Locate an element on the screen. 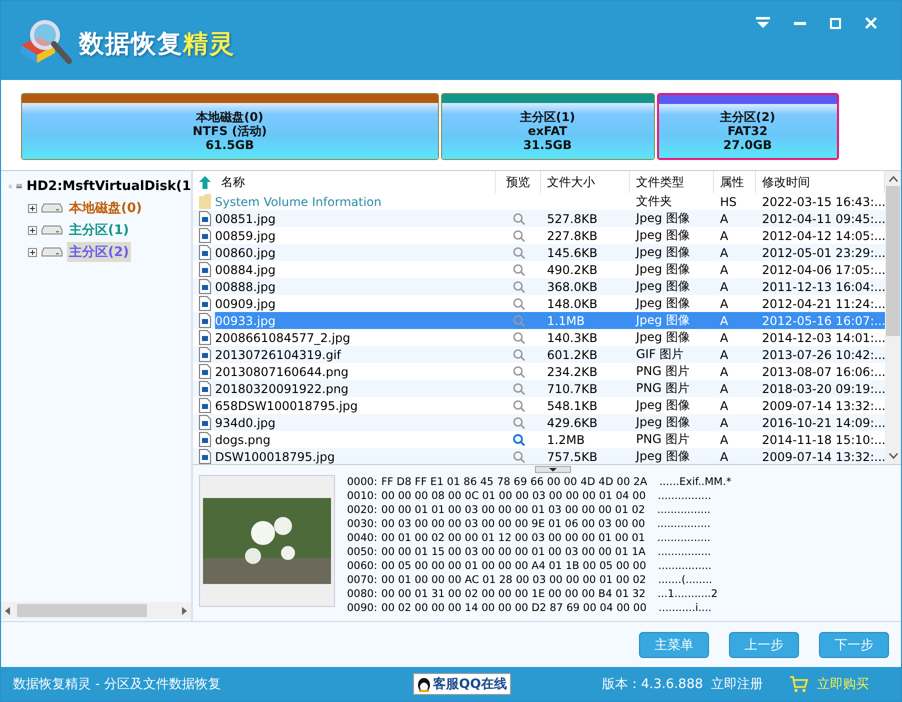 The image size is (902, 702). up-arrow-icon is located at coordinates (205, 182).